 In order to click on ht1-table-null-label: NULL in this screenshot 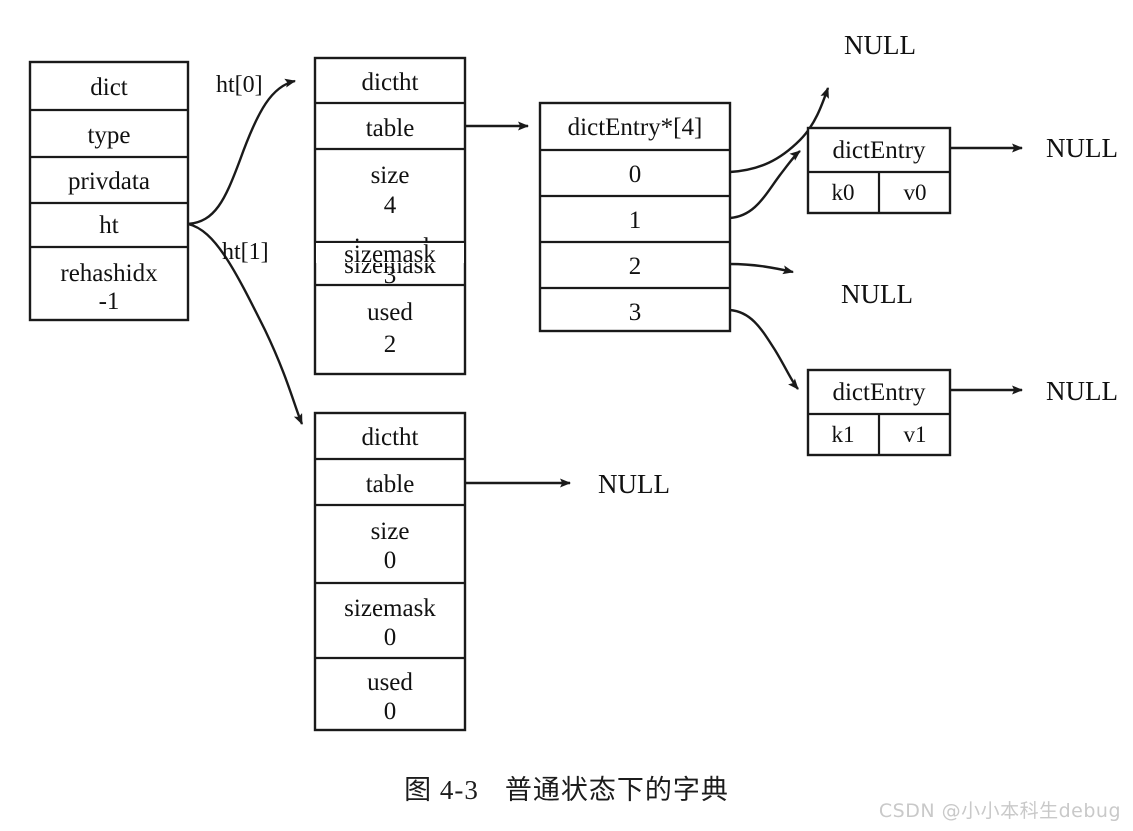, I will do `click(634, 484)`.